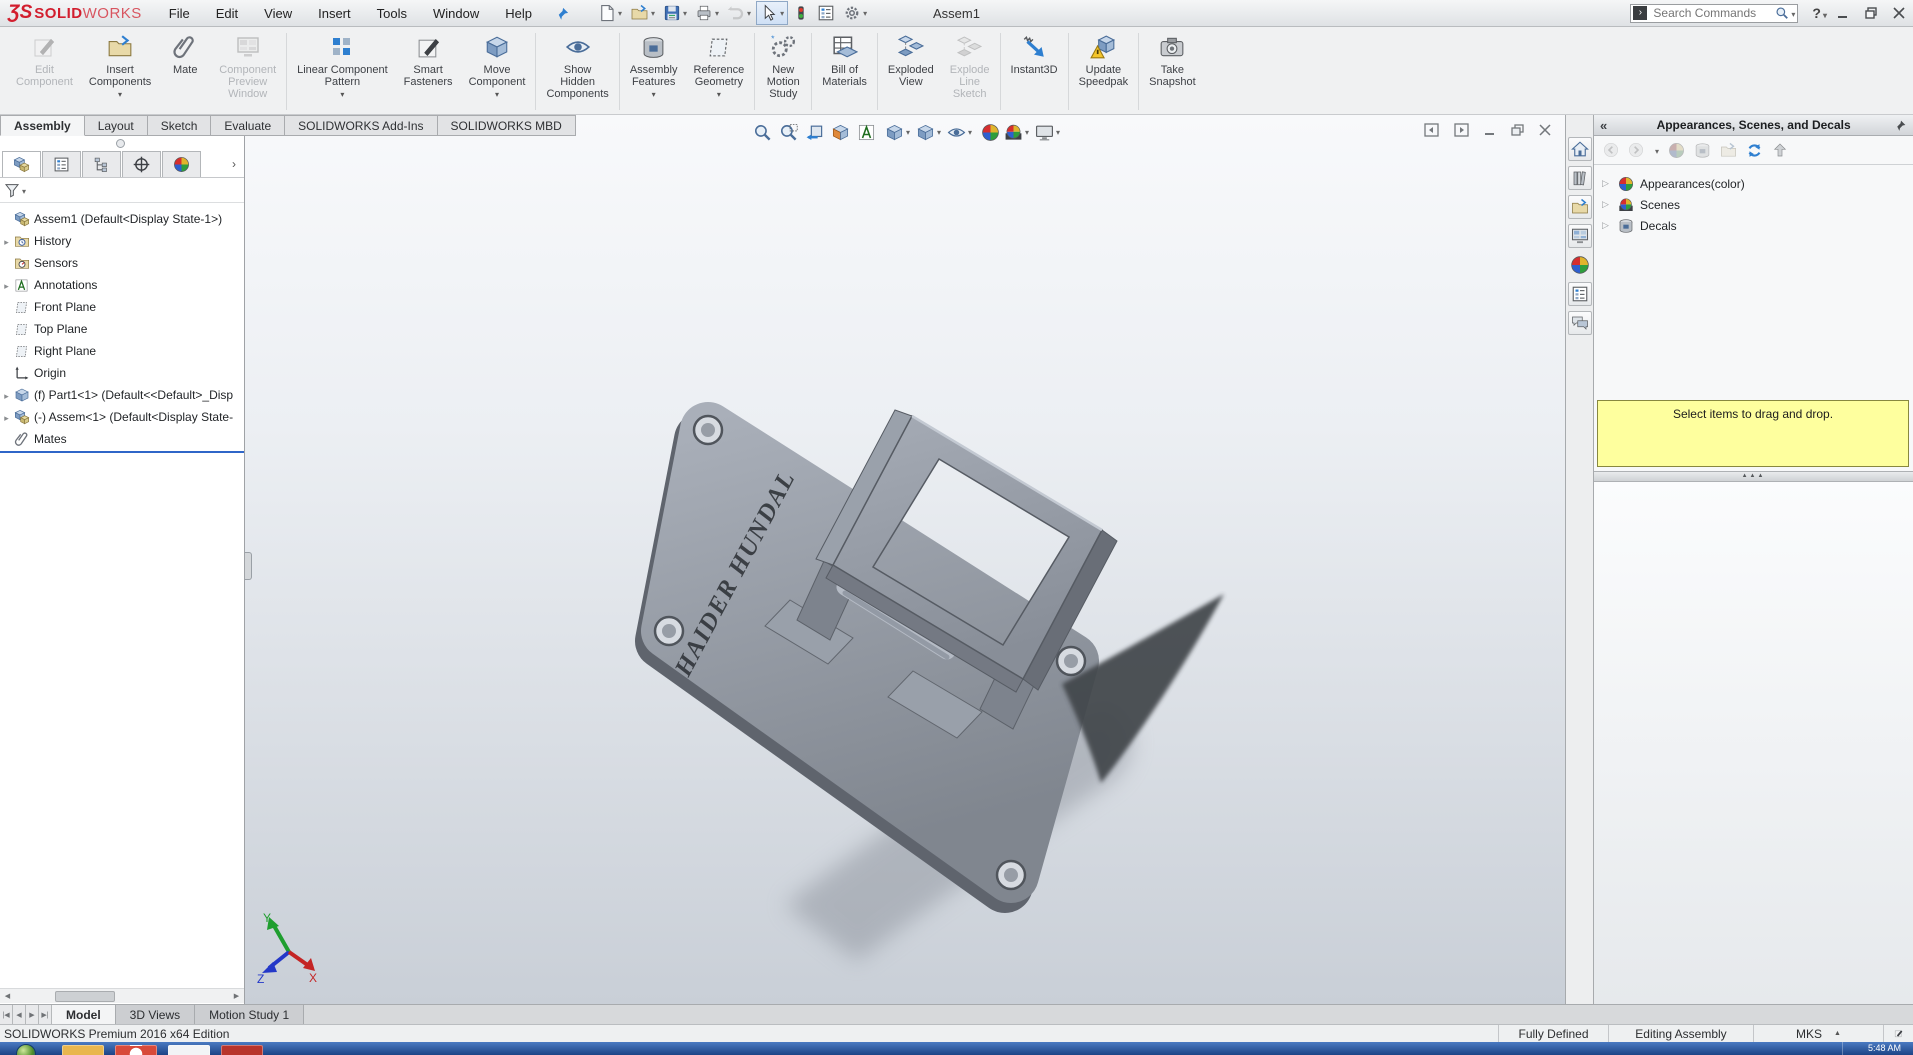 This screenshot has width=1913, height=1055. Describe the element at coordinates (42, 125) in the screenshot. I see `tab-assembly: Assembly` at that location.